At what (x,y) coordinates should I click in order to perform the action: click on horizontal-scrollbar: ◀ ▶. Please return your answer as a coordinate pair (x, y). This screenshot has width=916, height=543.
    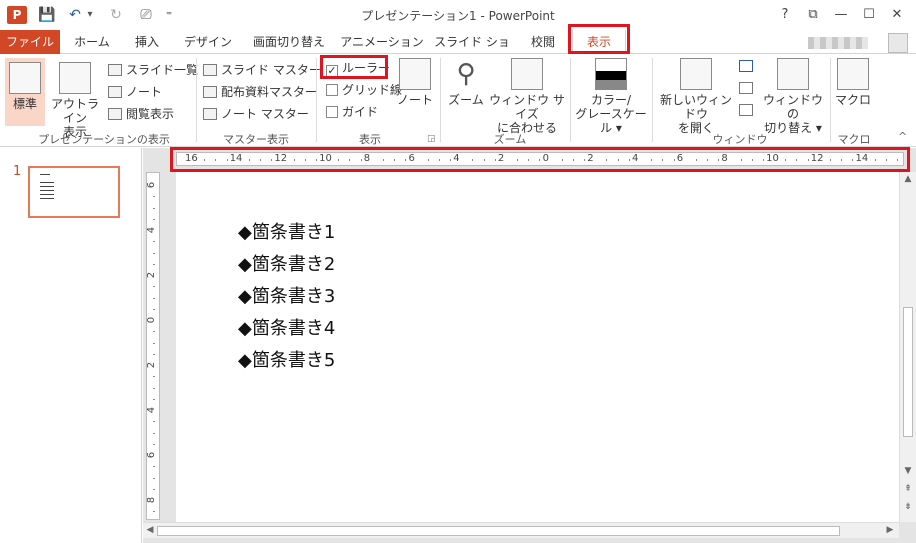
    Looking at the image, I should click on (521, 530).